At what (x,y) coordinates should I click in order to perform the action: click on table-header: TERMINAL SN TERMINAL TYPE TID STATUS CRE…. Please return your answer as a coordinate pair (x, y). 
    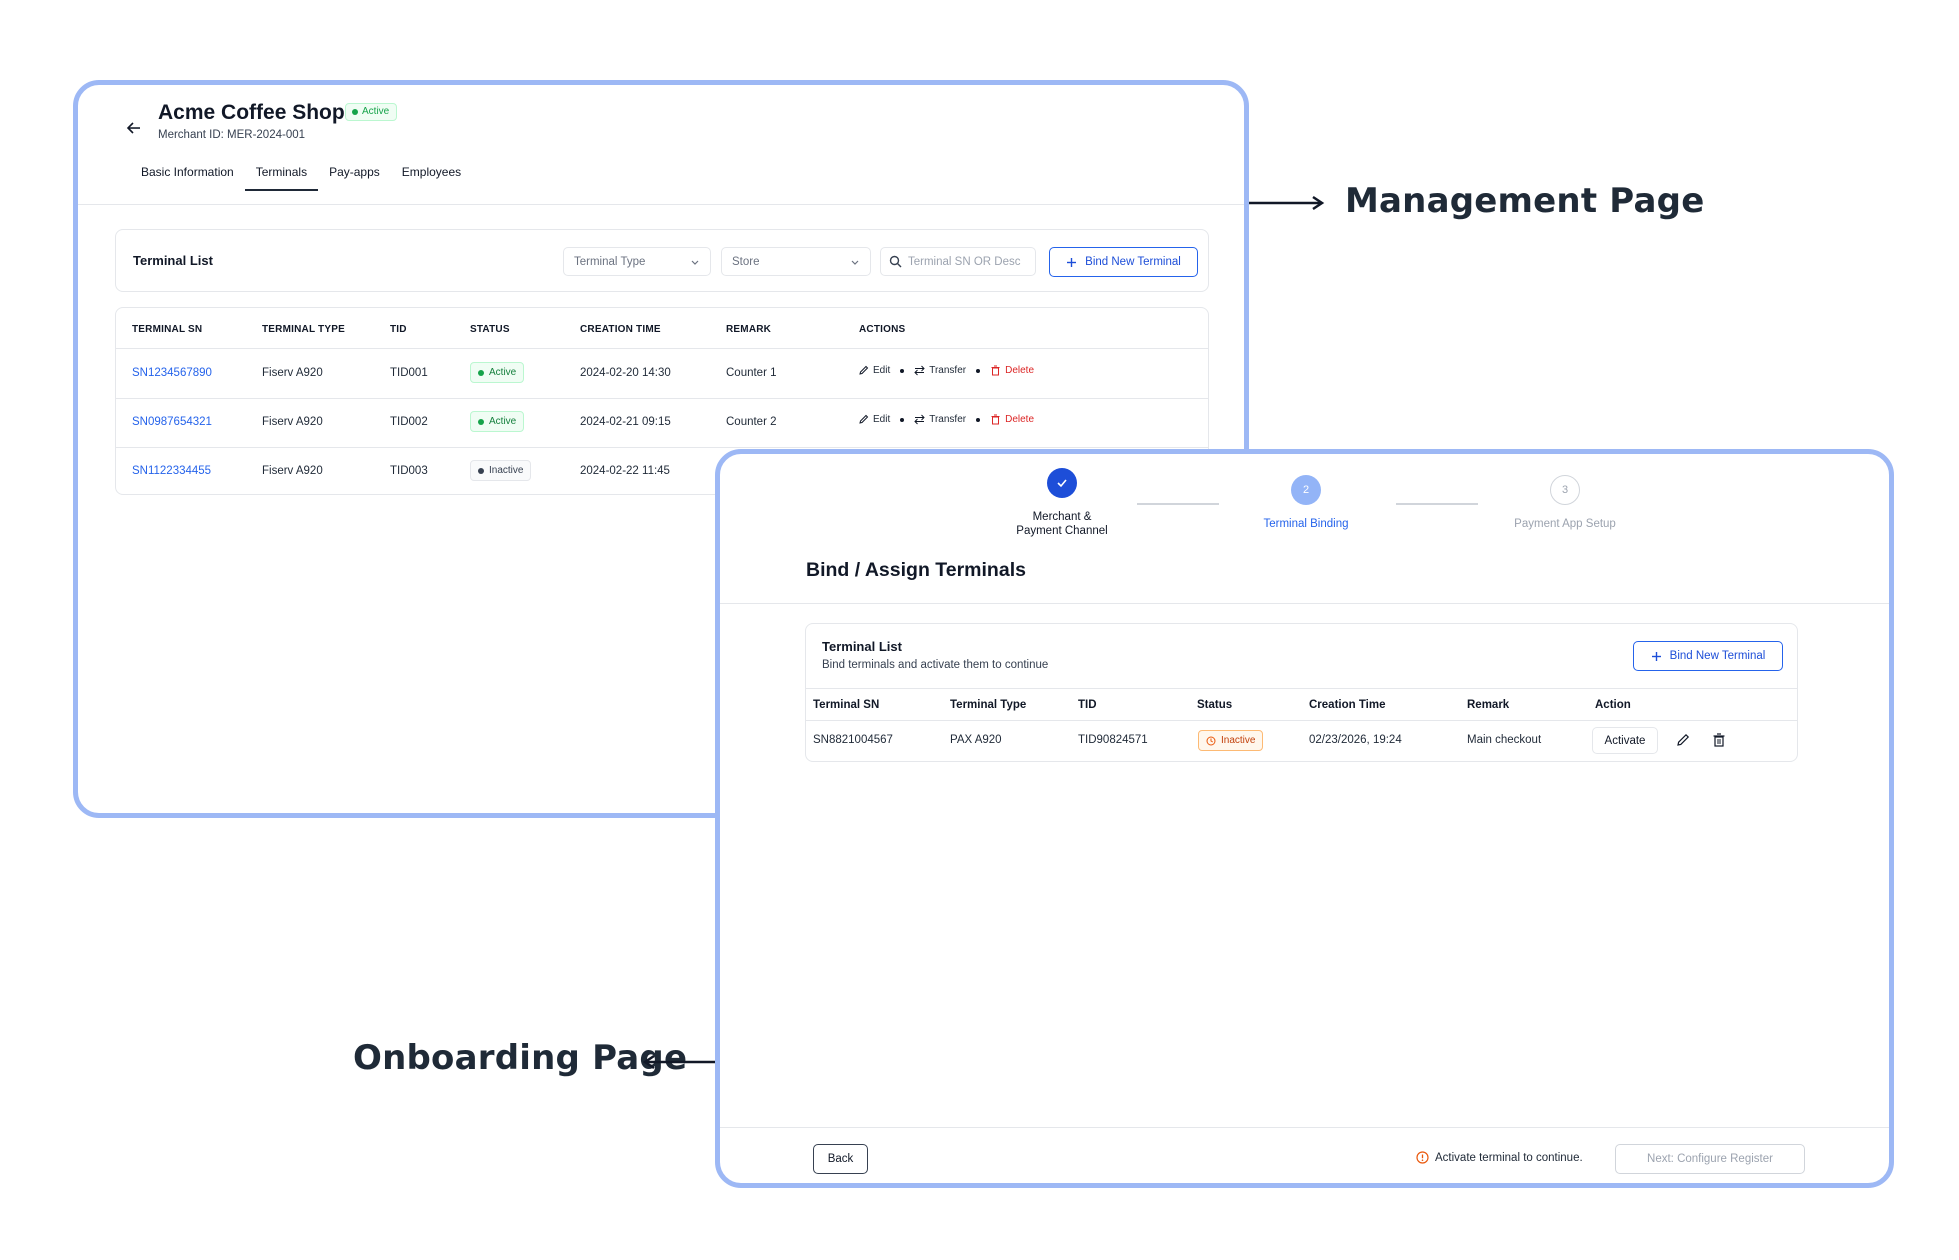
    Looking at the image, I should click on (662, 328).